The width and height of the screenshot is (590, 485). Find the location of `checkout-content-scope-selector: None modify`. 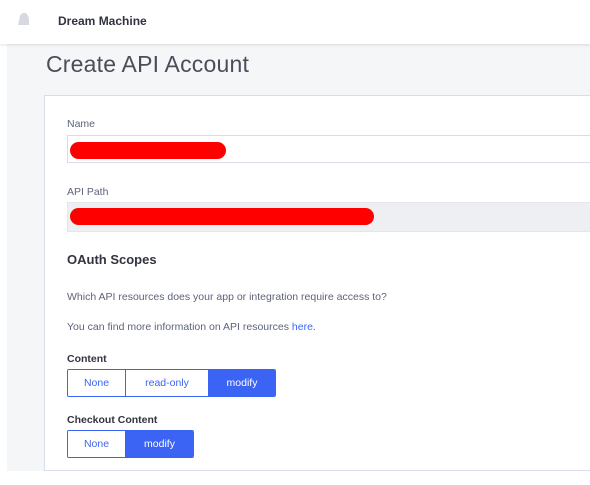

checkout-content-scope-selector: None modify is located at coordinates (130, 444).